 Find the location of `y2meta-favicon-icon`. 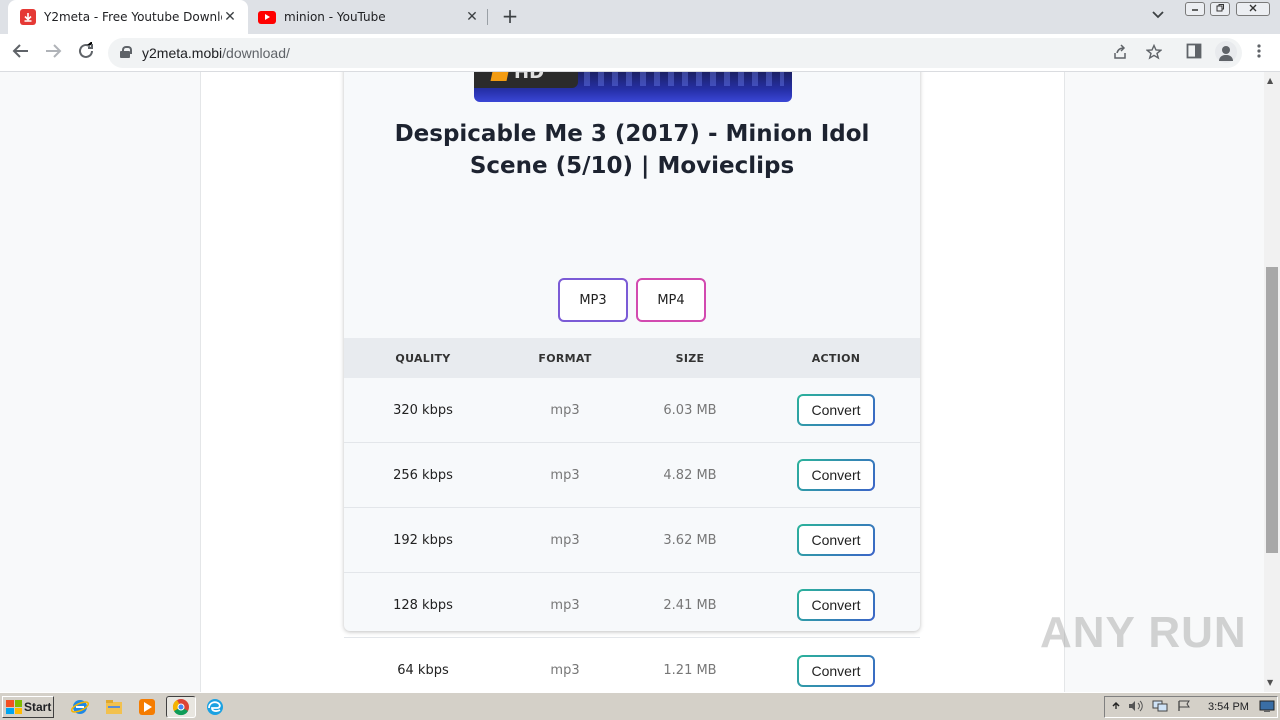

y2meta-favicon-icon is located at coordinates (28, 17).